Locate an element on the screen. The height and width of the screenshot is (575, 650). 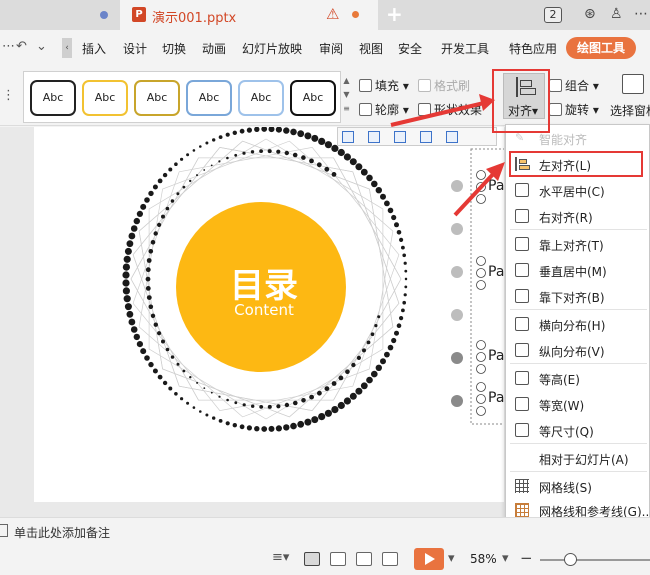
zoom-level: 58% is located at coordinates (483, 559).